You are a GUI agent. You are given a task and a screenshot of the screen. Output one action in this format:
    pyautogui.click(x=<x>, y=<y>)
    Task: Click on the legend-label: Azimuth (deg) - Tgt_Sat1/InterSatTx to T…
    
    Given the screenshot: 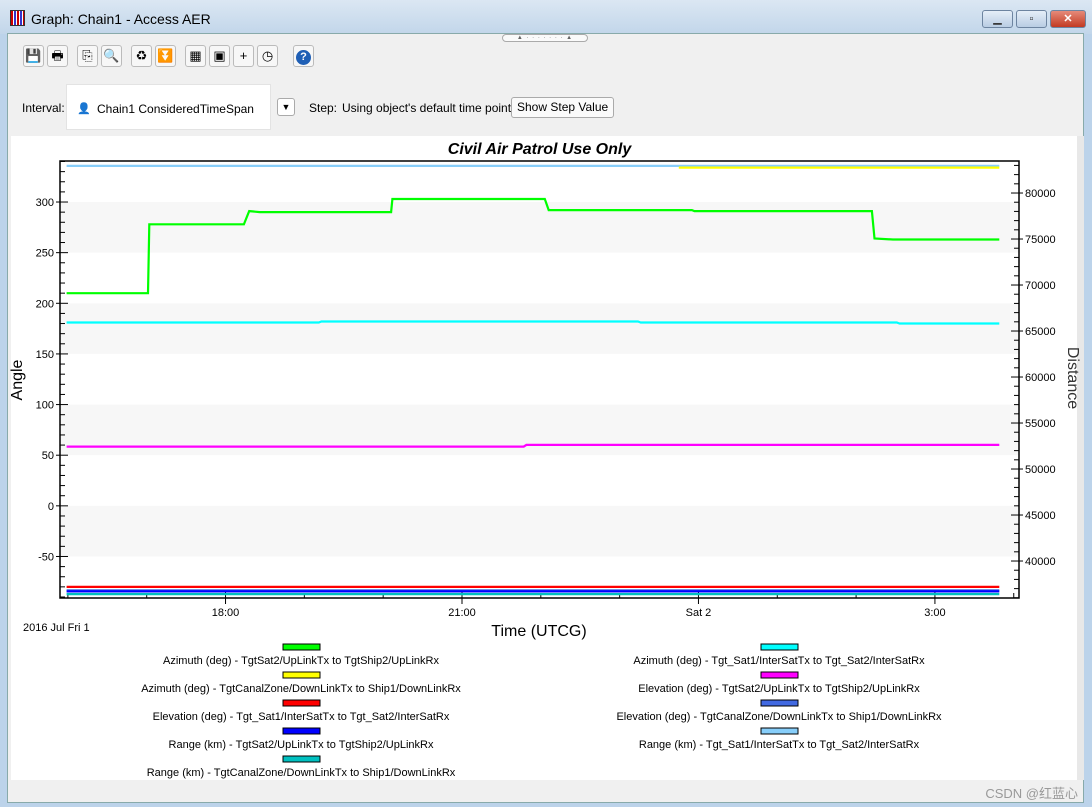 What is the action you would take?
    pyautogui.click(x=779, y=661)
    